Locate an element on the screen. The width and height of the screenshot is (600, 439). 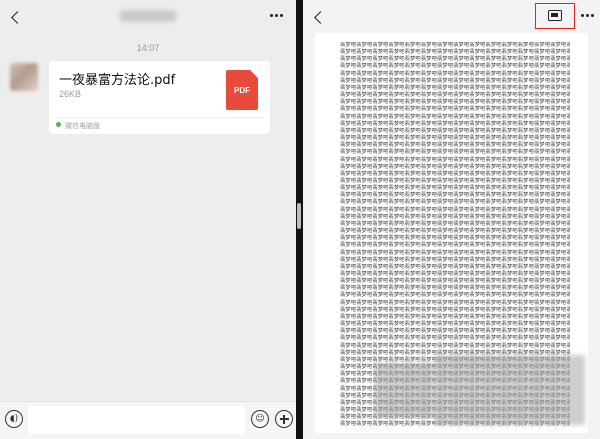
emoji-icon: ☺ is located at coordinates (260, 419).